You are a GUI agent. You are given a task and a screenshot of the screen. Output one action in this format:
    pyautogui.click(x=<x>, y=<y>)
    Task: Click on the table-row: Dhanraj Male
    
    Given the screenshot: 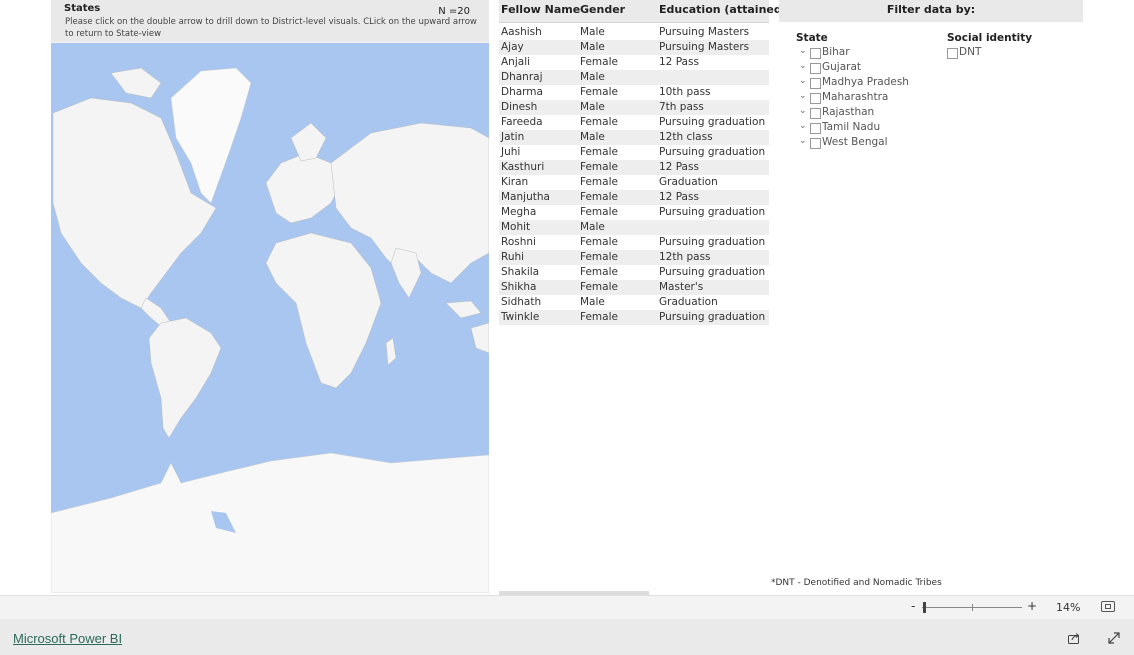 What is the action you would take?
    pyautogui.click(x=634, y=77)
    